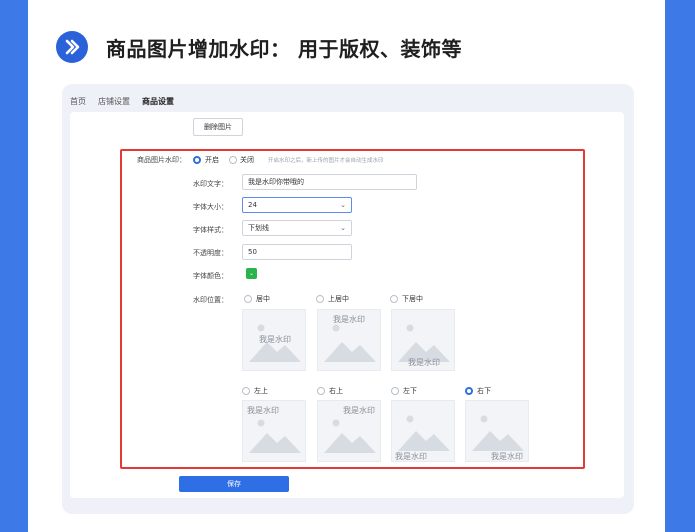 This screenshot has height=532, width=695. I want to click on position-top-right-preview: 我是水印, so click(349, 431).